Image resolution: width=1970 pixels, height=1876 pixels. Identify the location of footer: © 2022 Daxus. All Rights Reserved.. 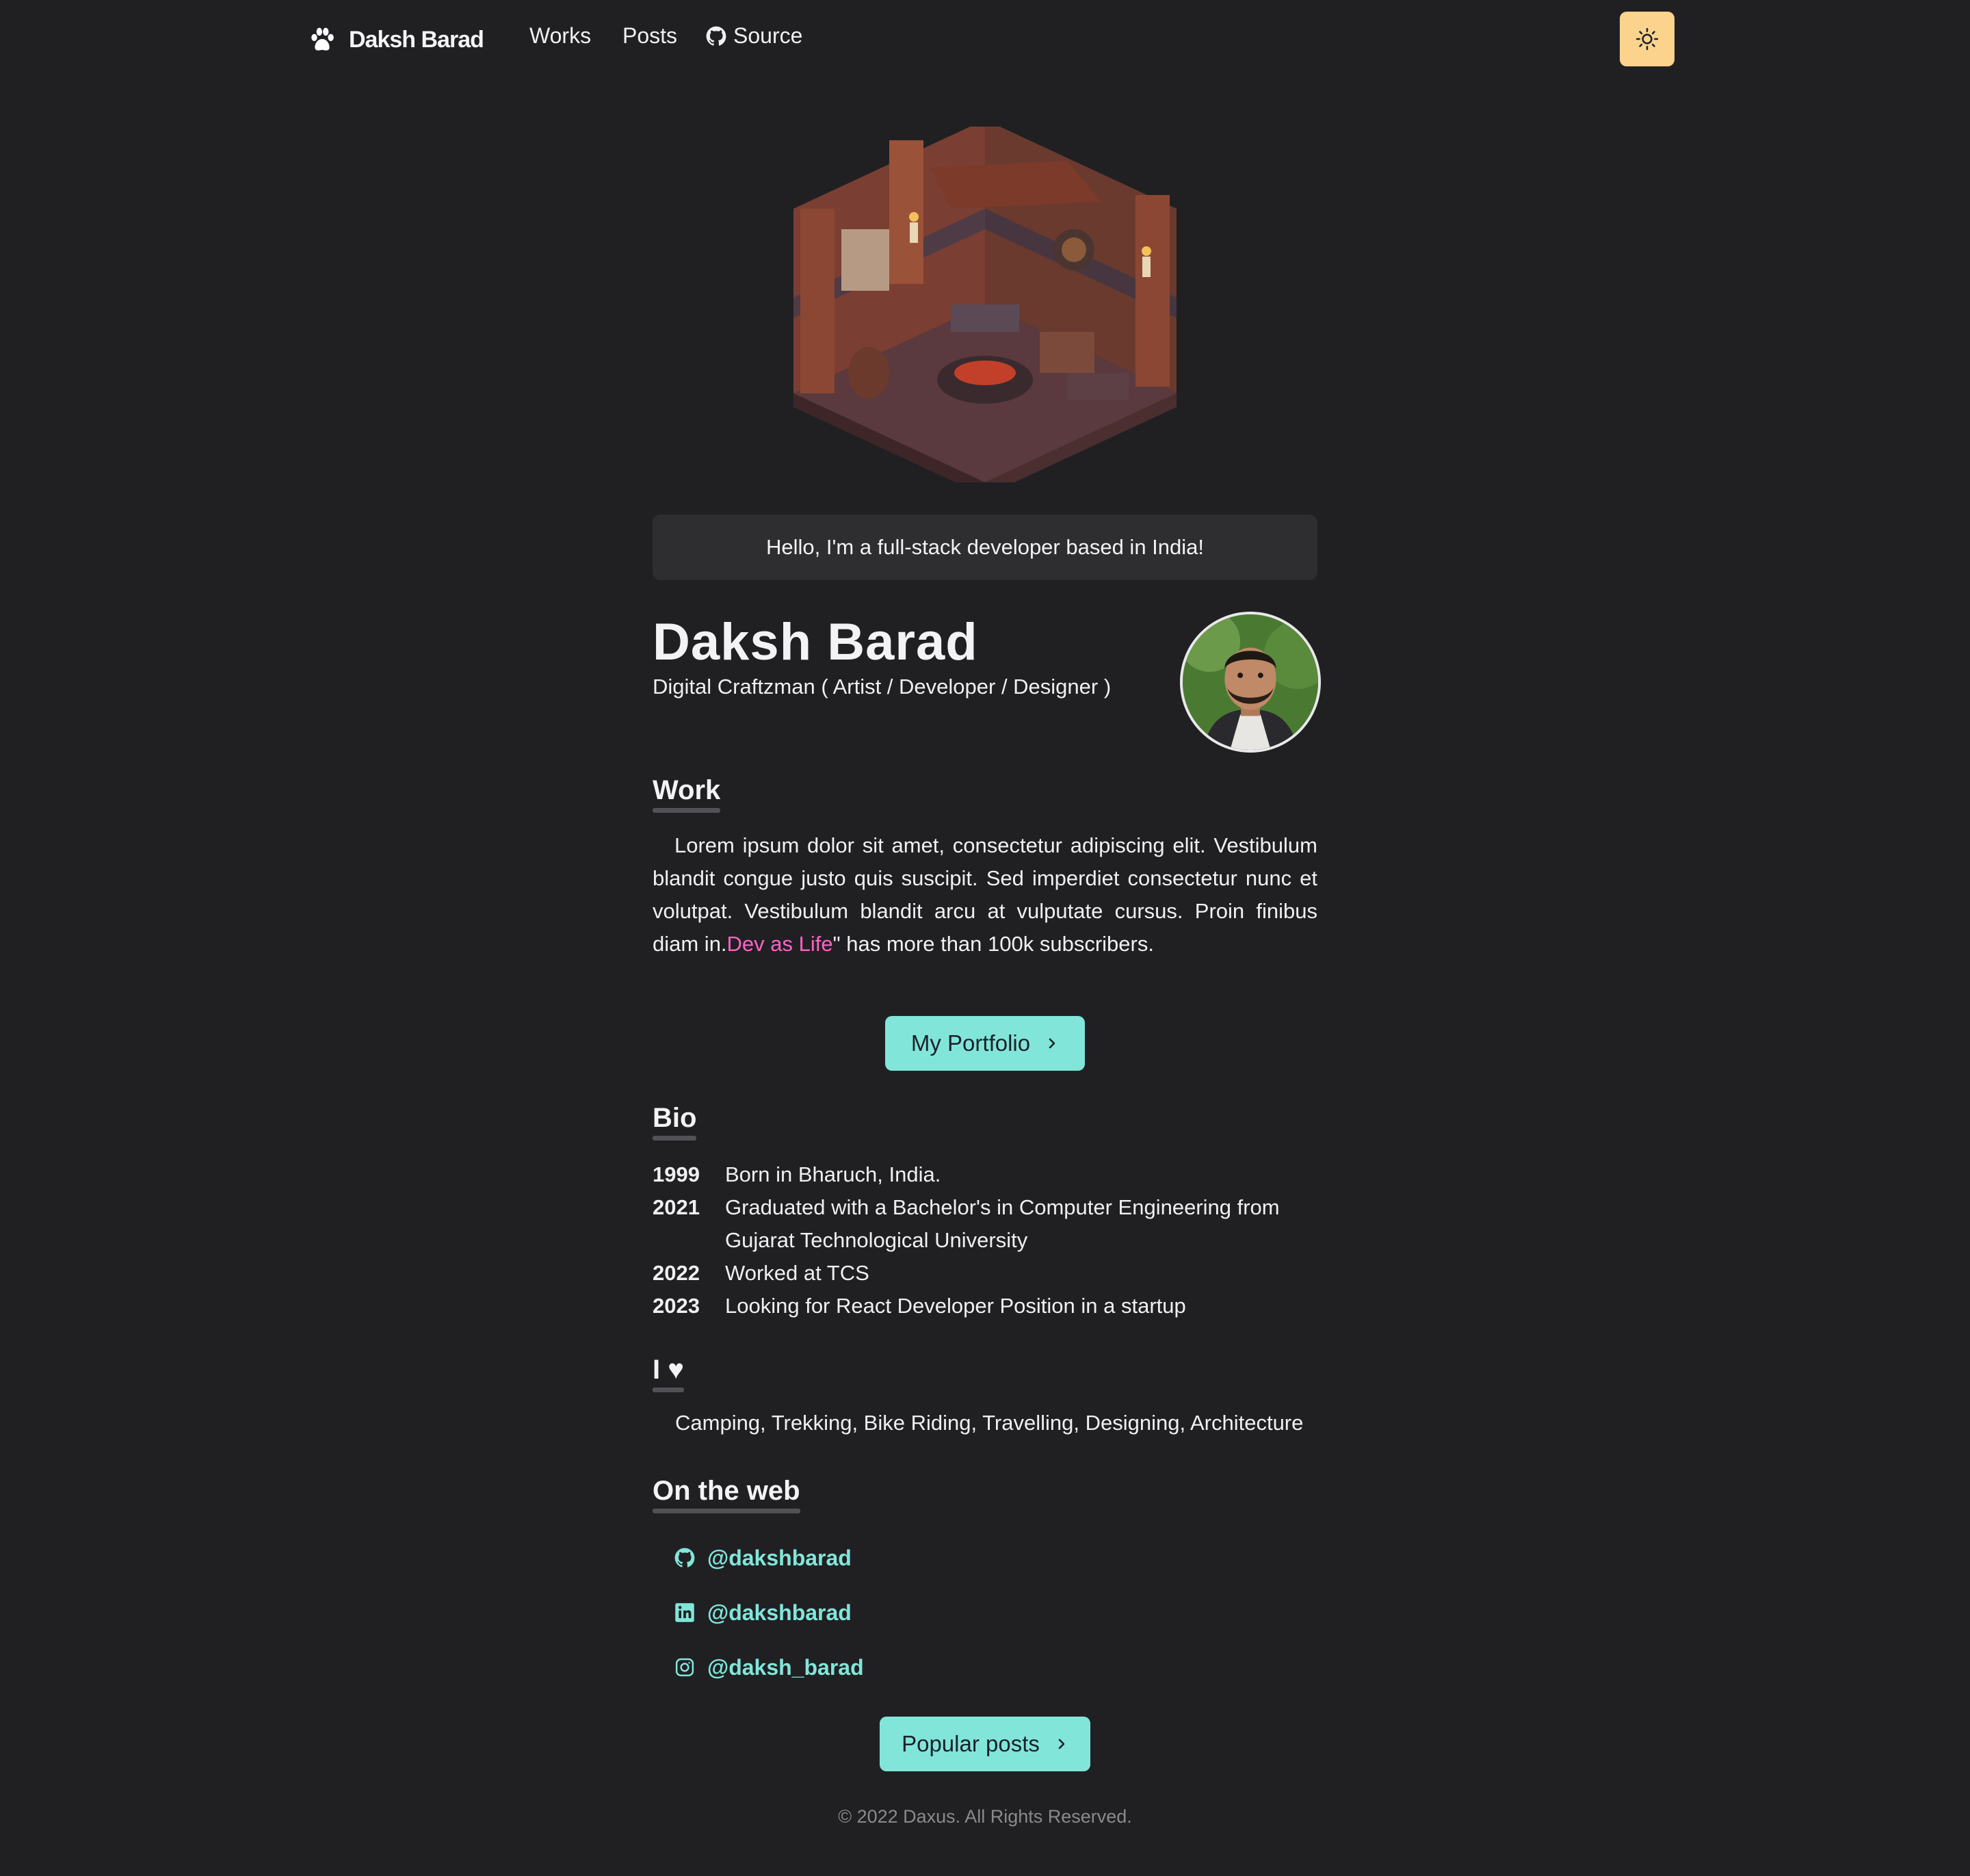
(985, 1816).